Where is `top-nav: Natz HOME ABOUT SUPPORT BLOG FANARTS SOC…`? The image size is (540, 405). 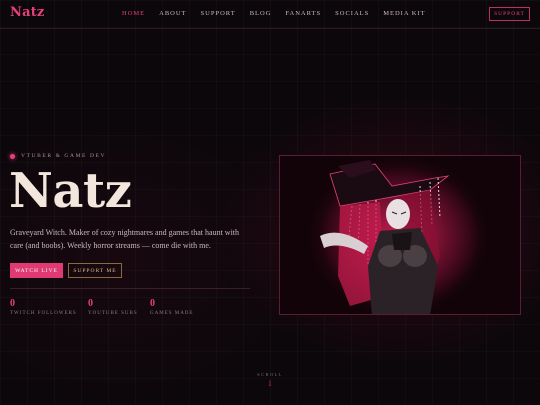
top-nav: Natz HOME ABOUT SUPPORT BLOG FANARTS SOC… is located at coordinates (270, 14).